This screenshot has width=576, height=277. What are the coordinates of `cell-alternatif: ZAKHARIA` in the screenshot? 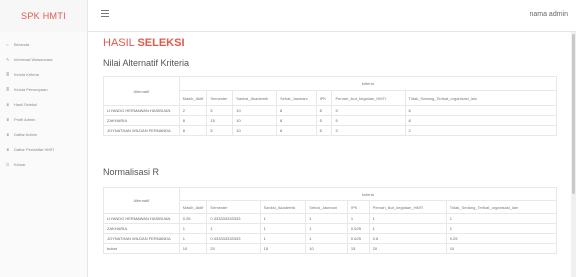 It's located at (141, 120).